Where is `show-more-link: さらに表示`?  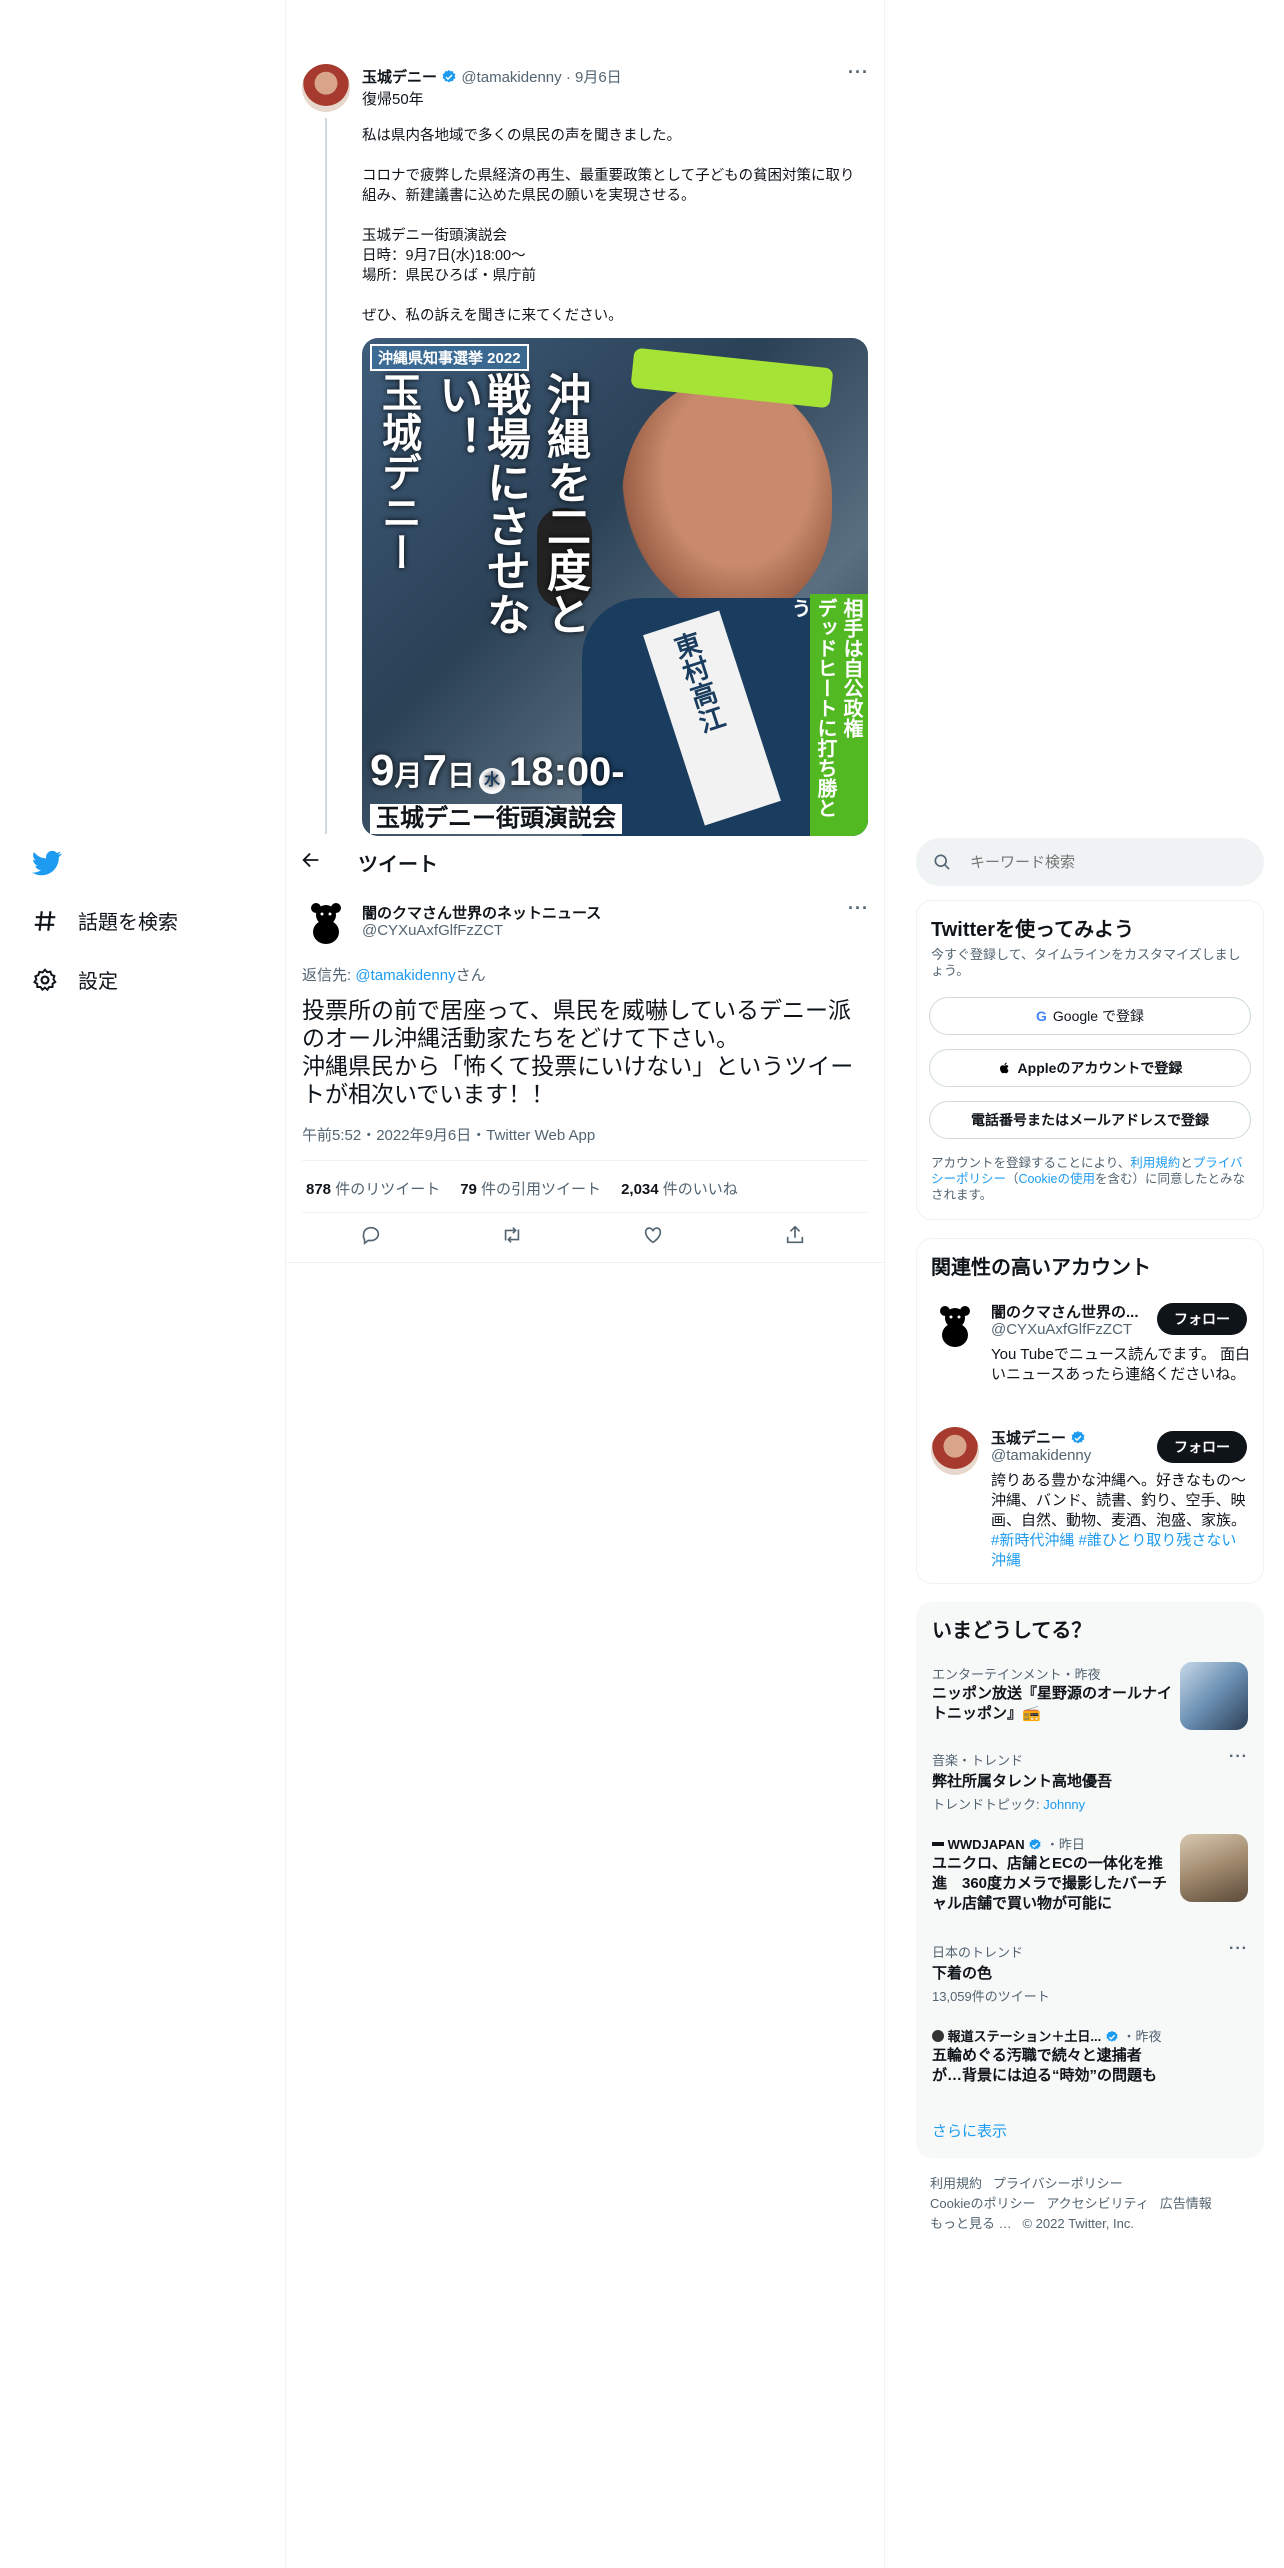
show-more-link: さらに表示 is located at coordinates (969, 2130).